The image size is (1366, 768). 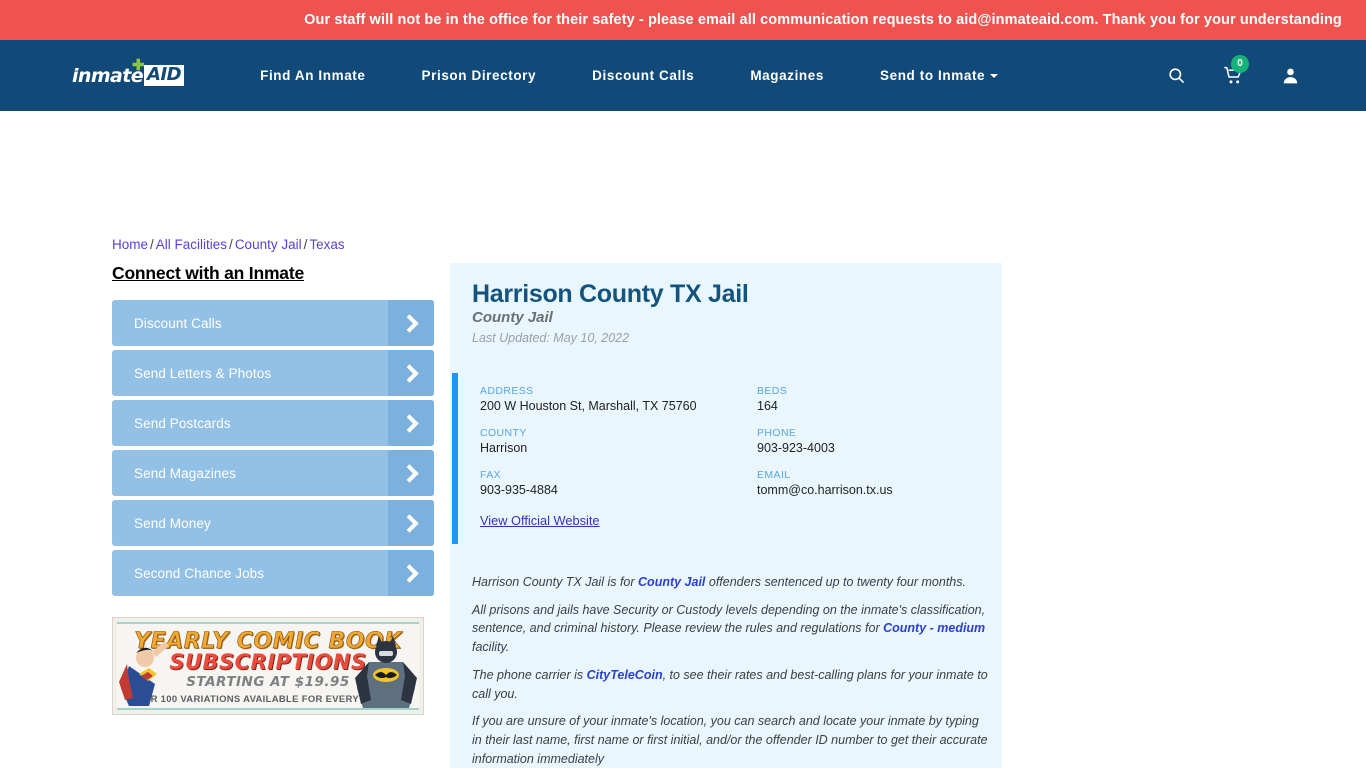 I want to click on chevron-down-icon, so click(x=994, y=76).